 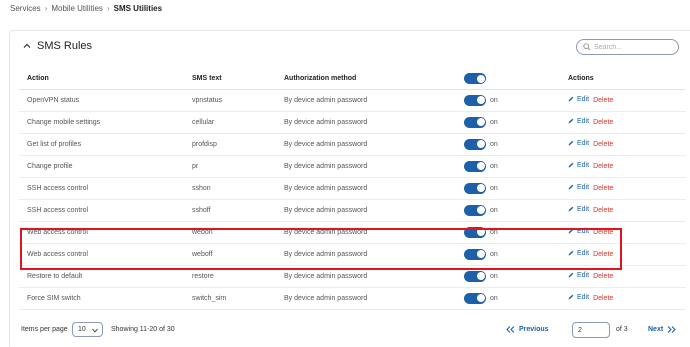 What do you see at coordinates (104, 79) in the screenshot?
I see `header-action: Action` at bounding box center [104, 79].